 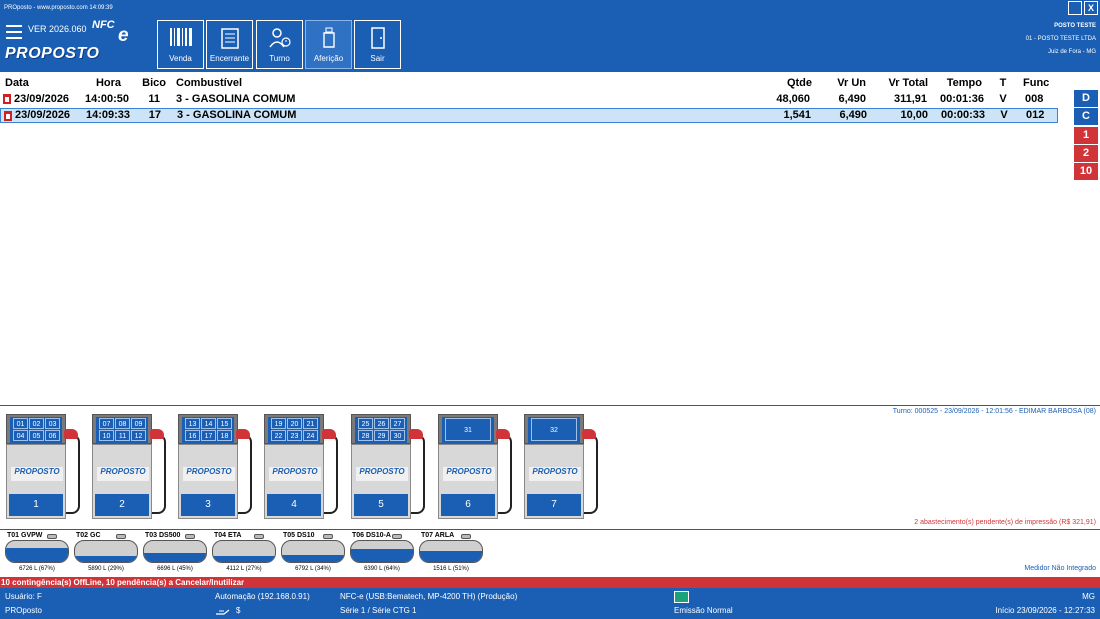 I want to click on nozzle-30: 30, so click(x=397, y=435).